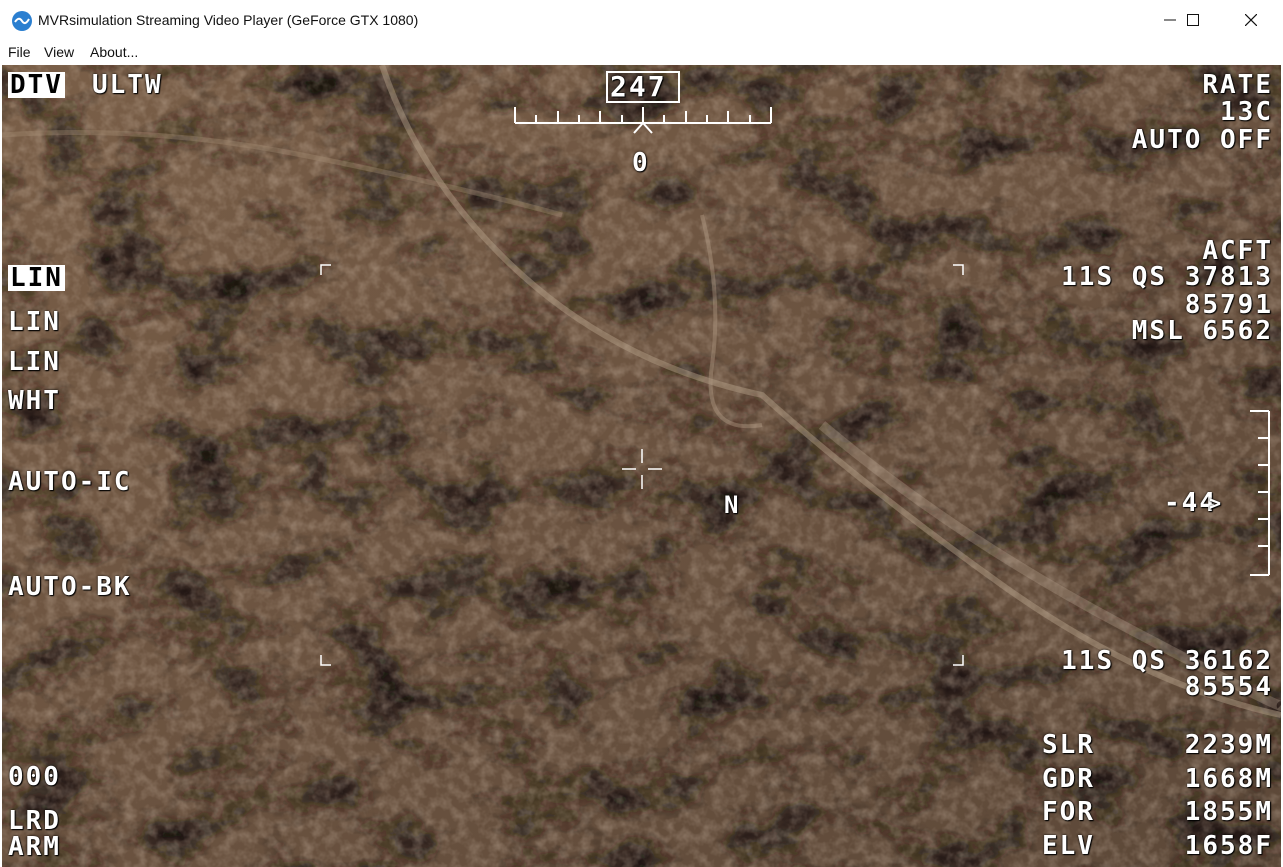 The width and height of the screenshot is (1283, 867). I want to click on gain-setting-3: LIN, so click(34, 362).